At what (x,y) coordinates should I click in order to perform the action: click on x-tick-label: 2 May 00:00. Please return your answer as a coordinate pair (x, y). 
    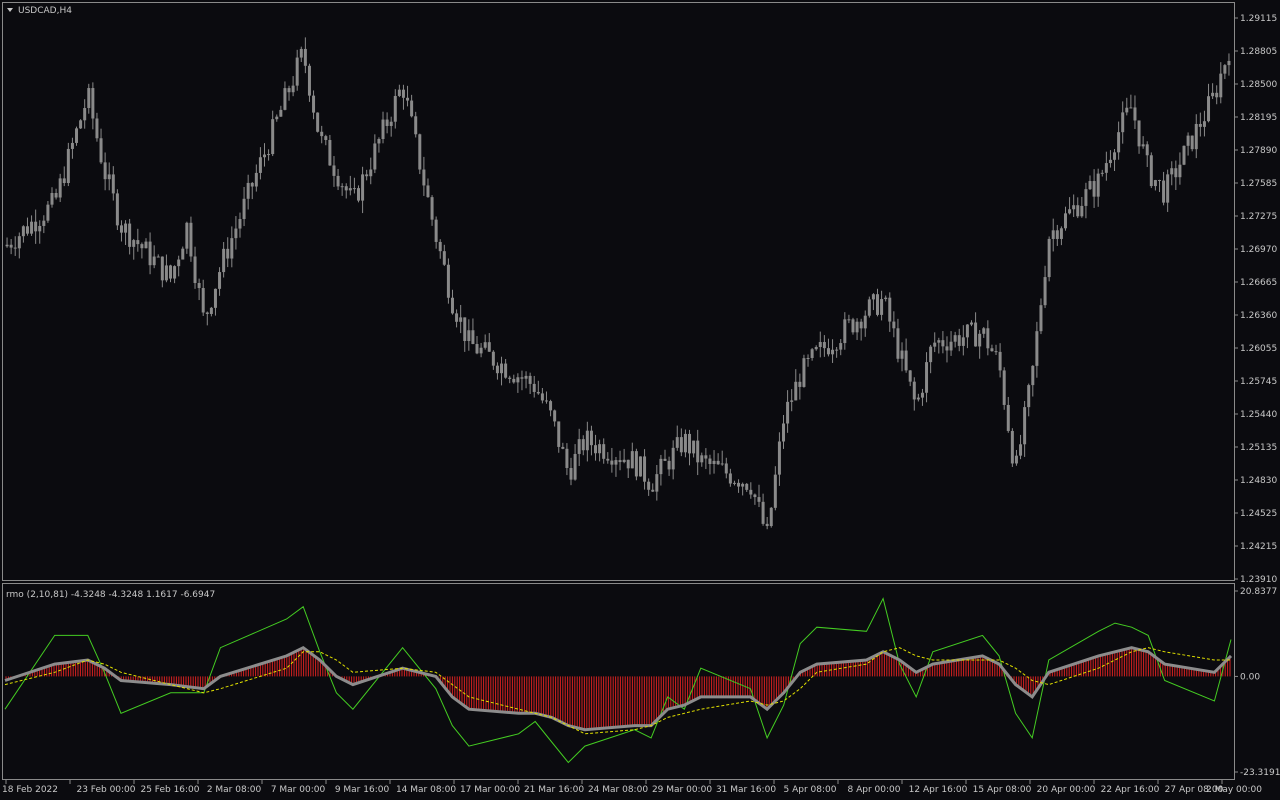
    Looking at the image, I should click on (1234, 790).